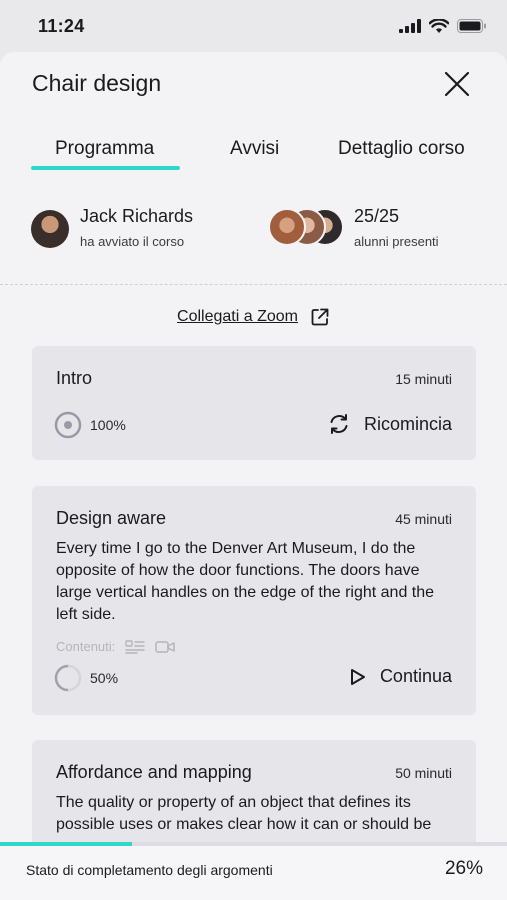 Image resolution: width=507 pixels, height=900 pixels. I want to click on zoom-link-label: Collegati a Zoom, so click(237, 317).